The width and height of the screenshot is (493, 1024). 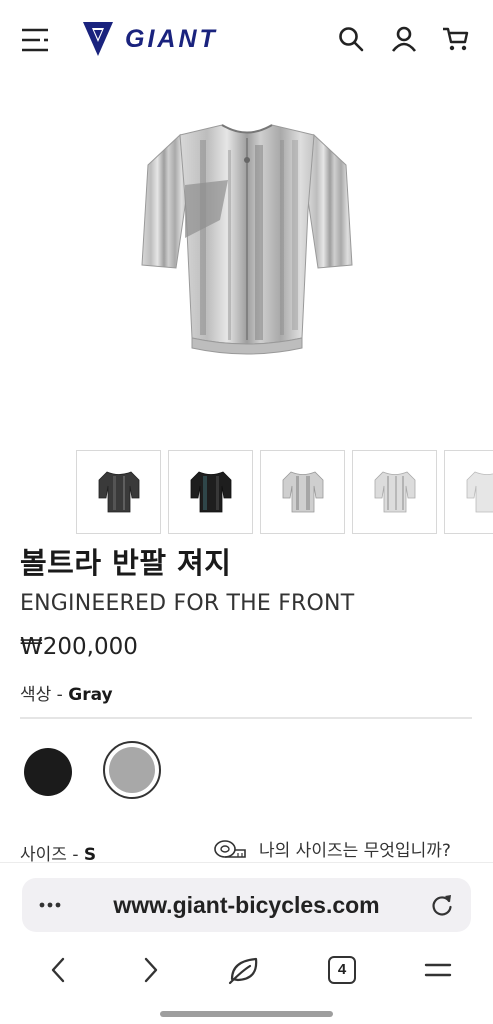 I want to click on swatch-black, so click(x=48, y=772).